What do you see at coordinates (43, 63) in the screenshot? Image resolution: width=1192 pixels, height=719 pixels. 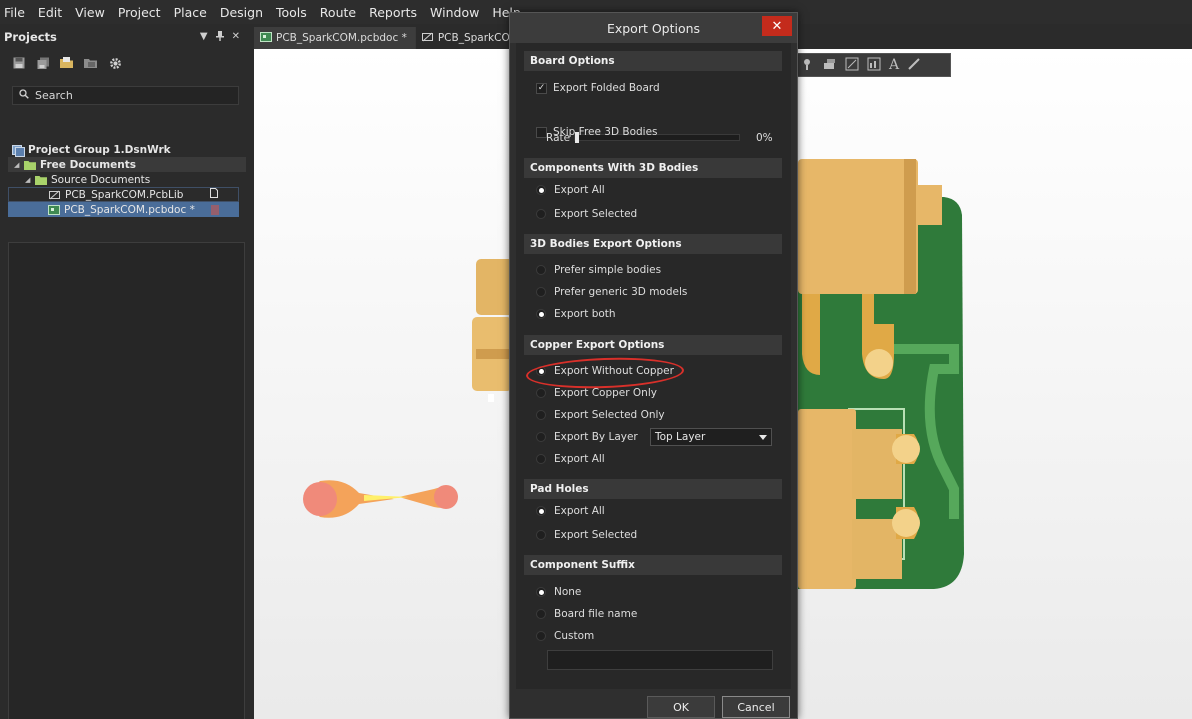 I see `save-all-icon` at bounding box center [43, 63].